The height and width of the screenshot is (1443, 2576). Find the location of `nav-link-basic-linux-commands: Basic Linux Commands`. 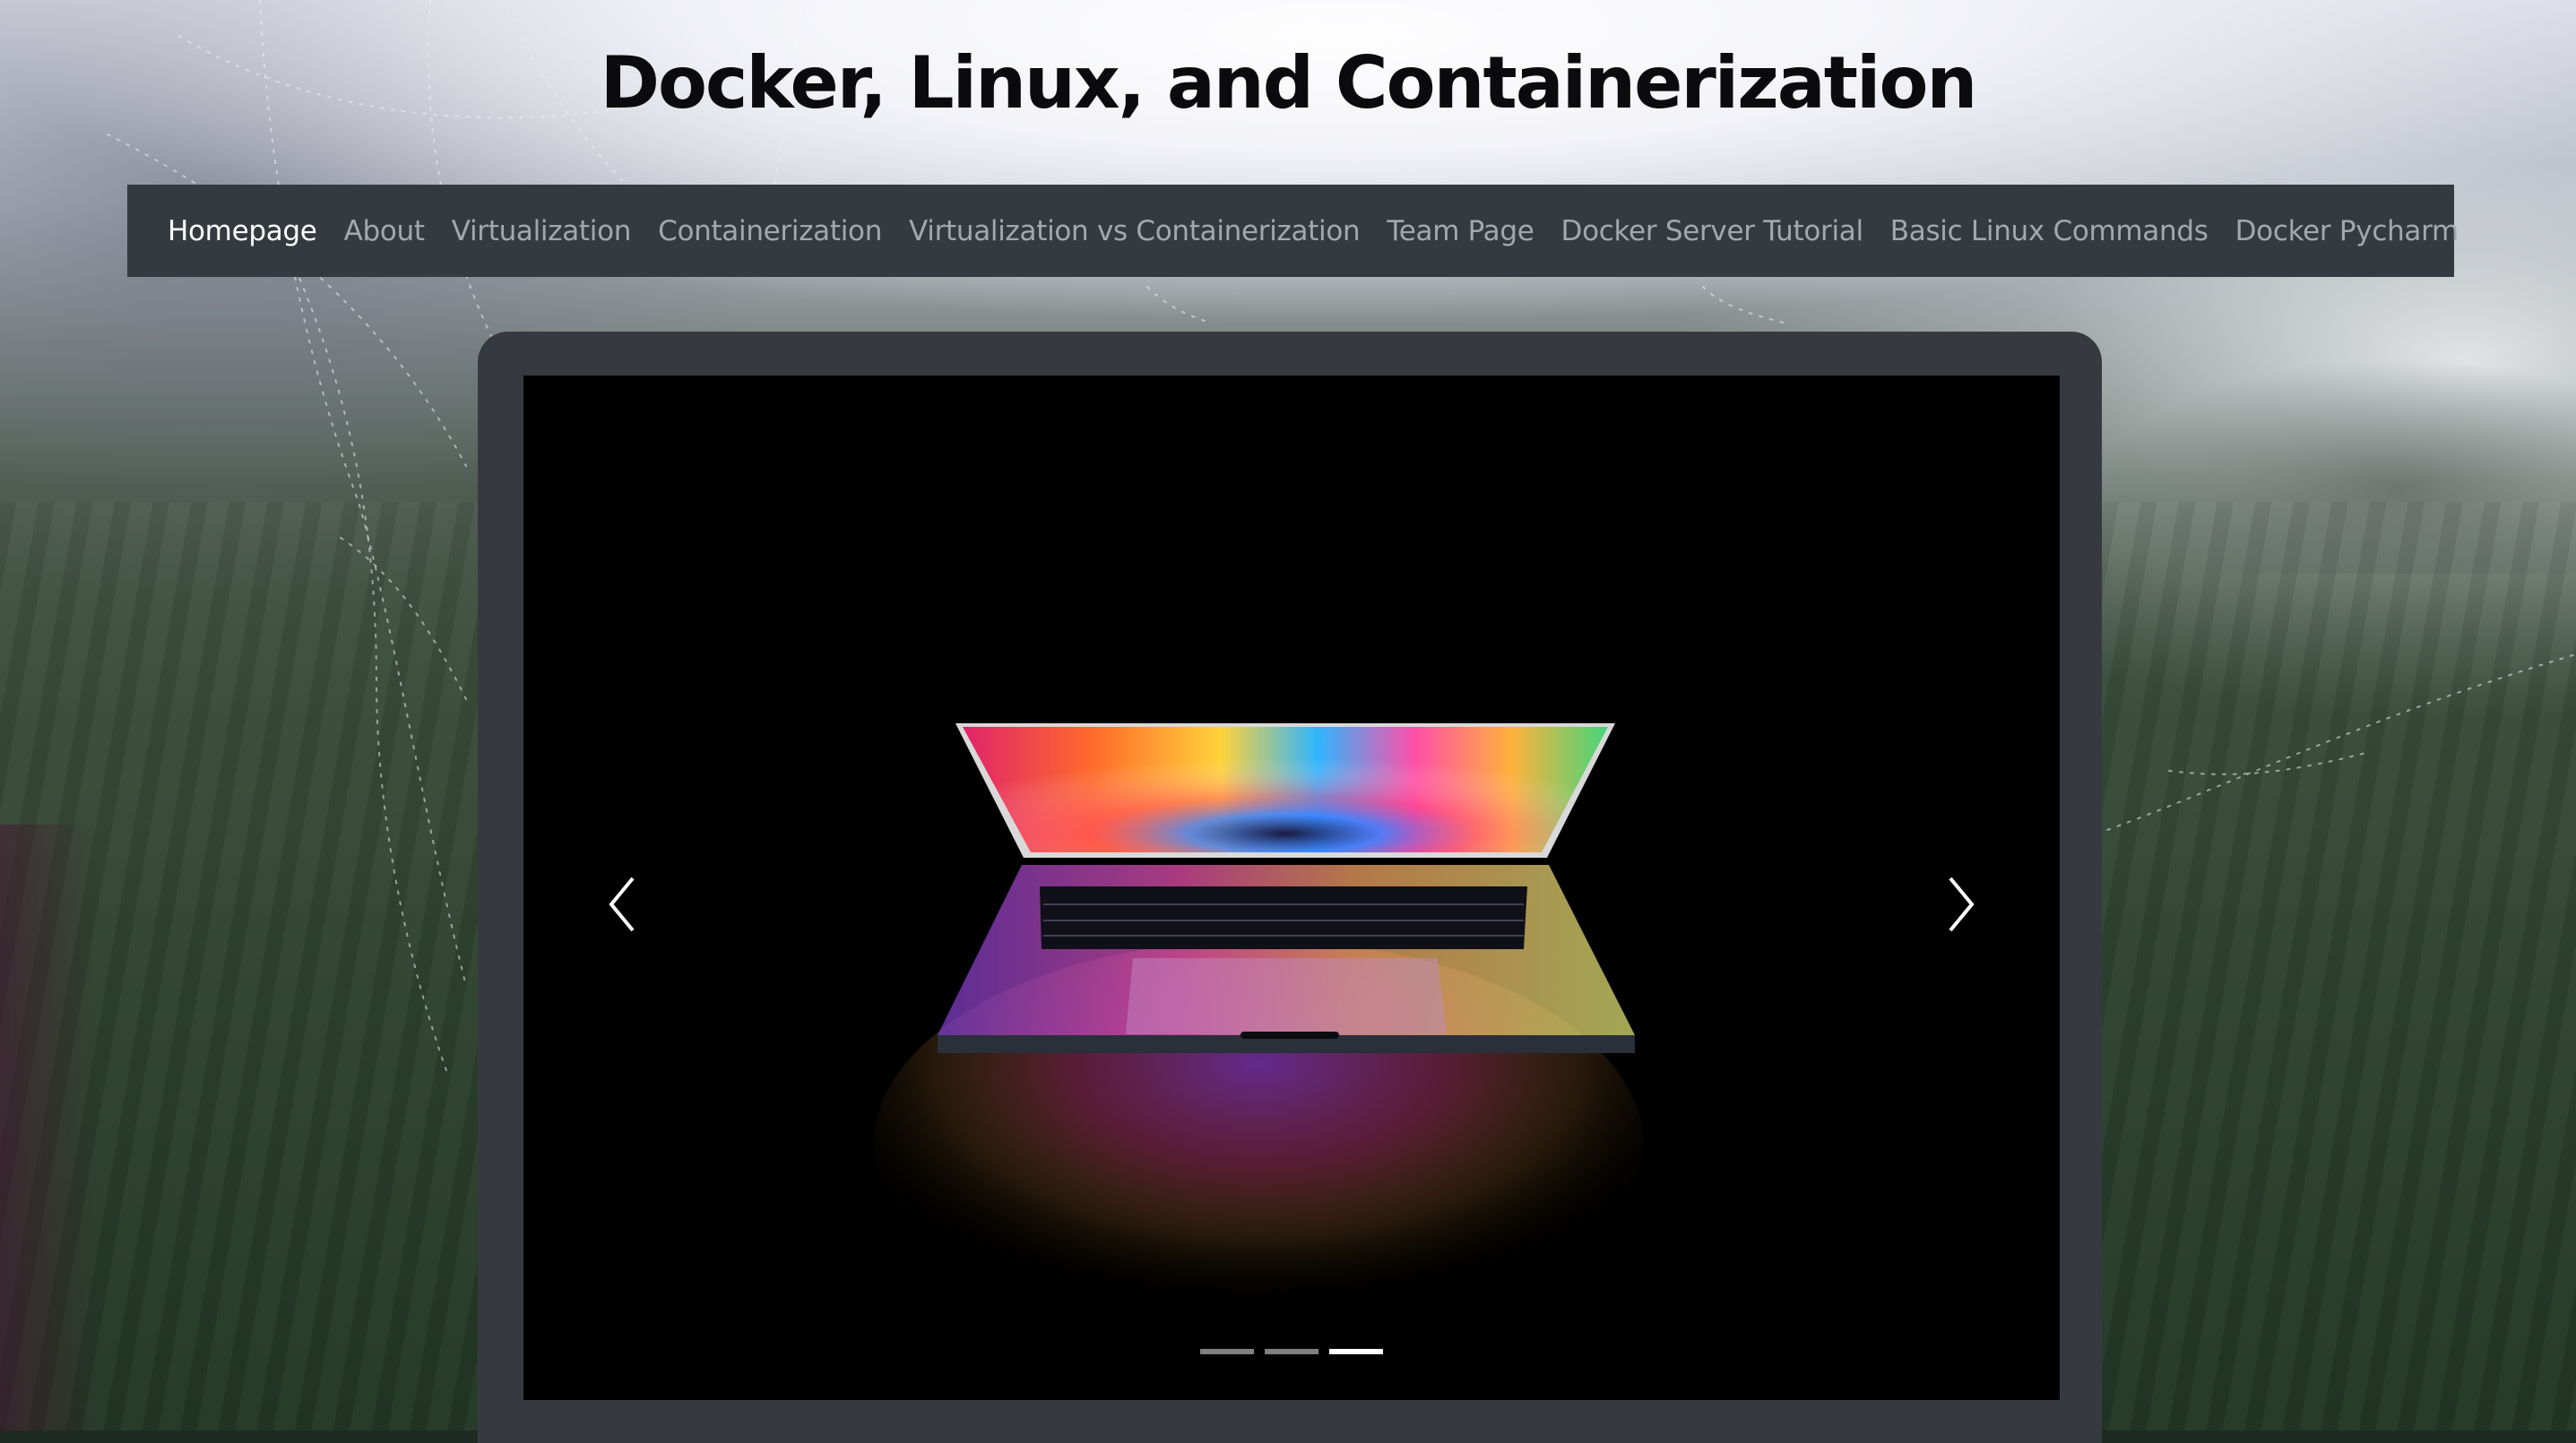

nav-link-basic-linux-commands: Basic Linux Commands is located at coordinates (2049, 231).